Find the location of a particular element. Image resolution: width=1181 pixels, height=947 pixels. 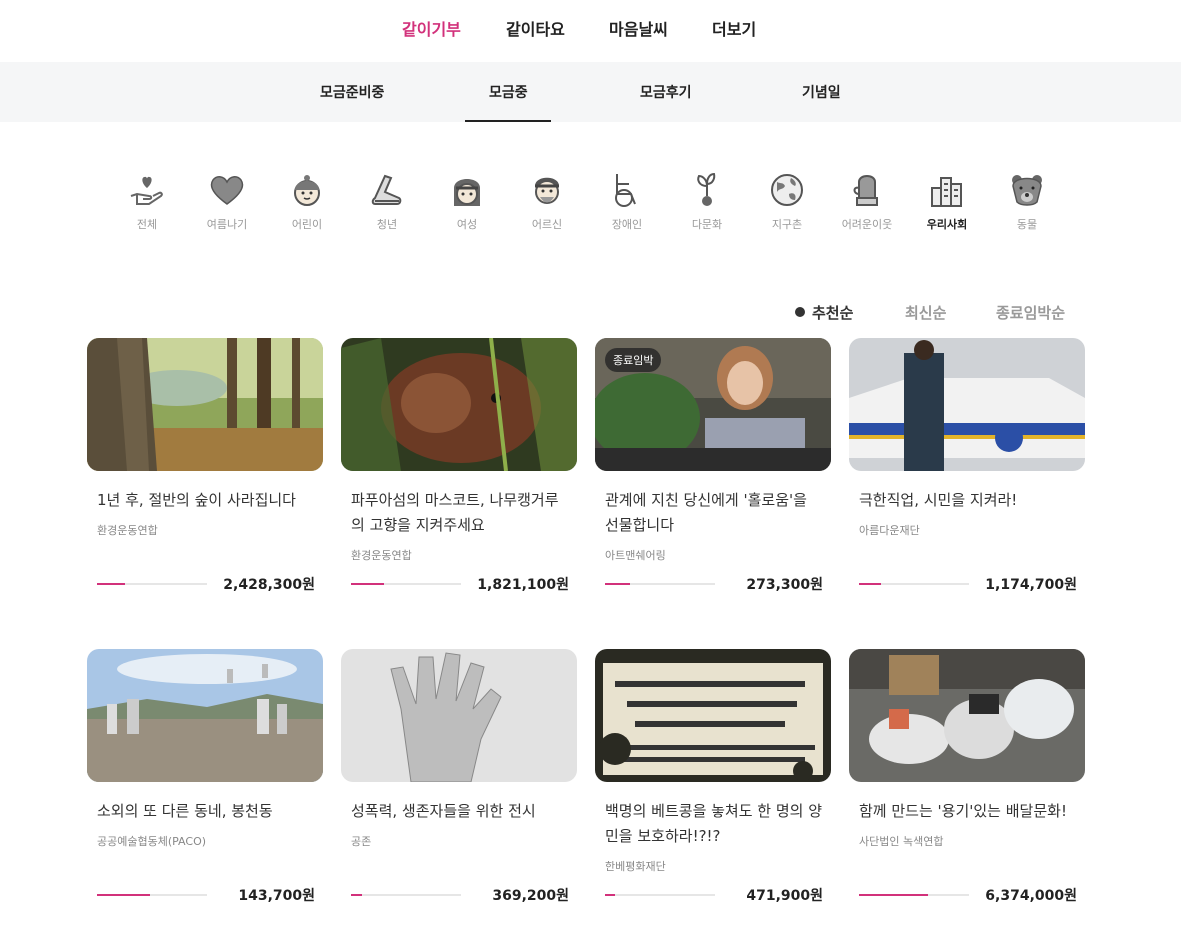

category-label: 동물 is located at coordinates (1027, 224).